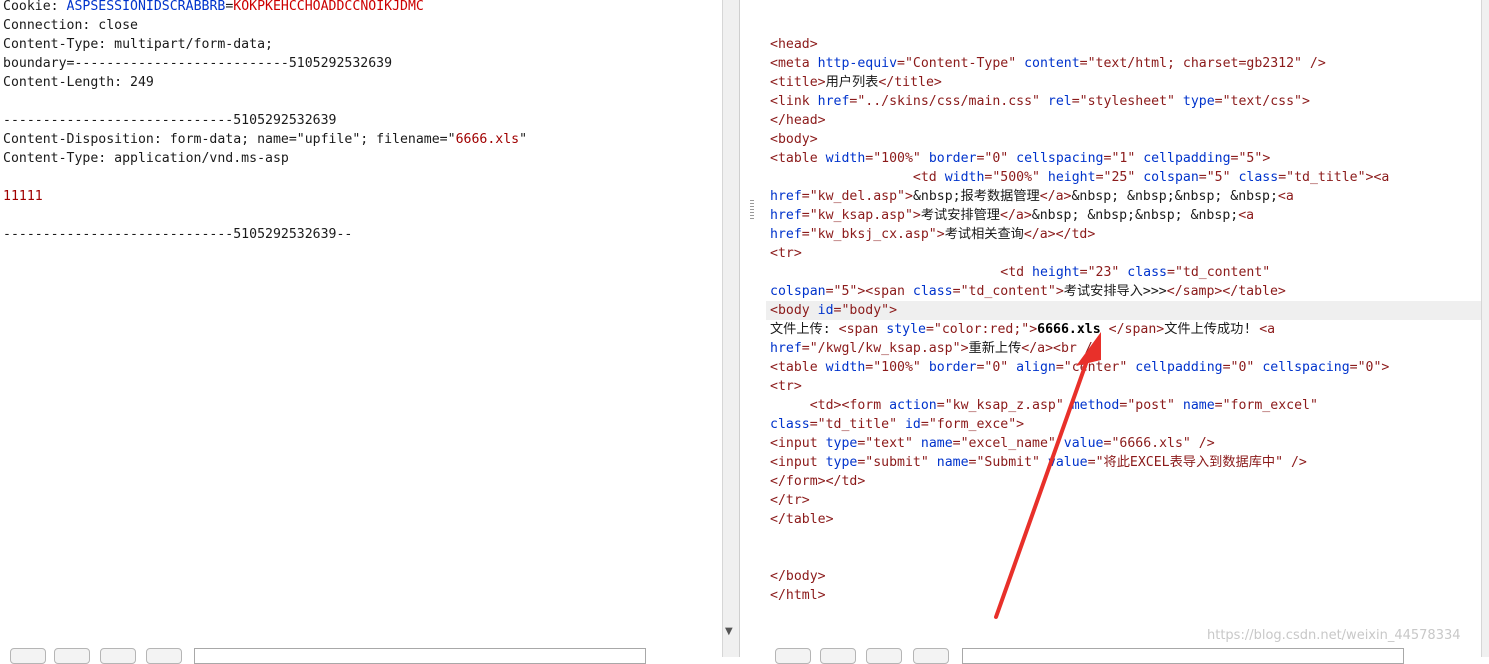 The width and height of the screenshot is (1489, 664). What do you see at coordinates (1047, 475) in the screenshot?
I see `annotation-arrow` at bounding box center [1047, 475].